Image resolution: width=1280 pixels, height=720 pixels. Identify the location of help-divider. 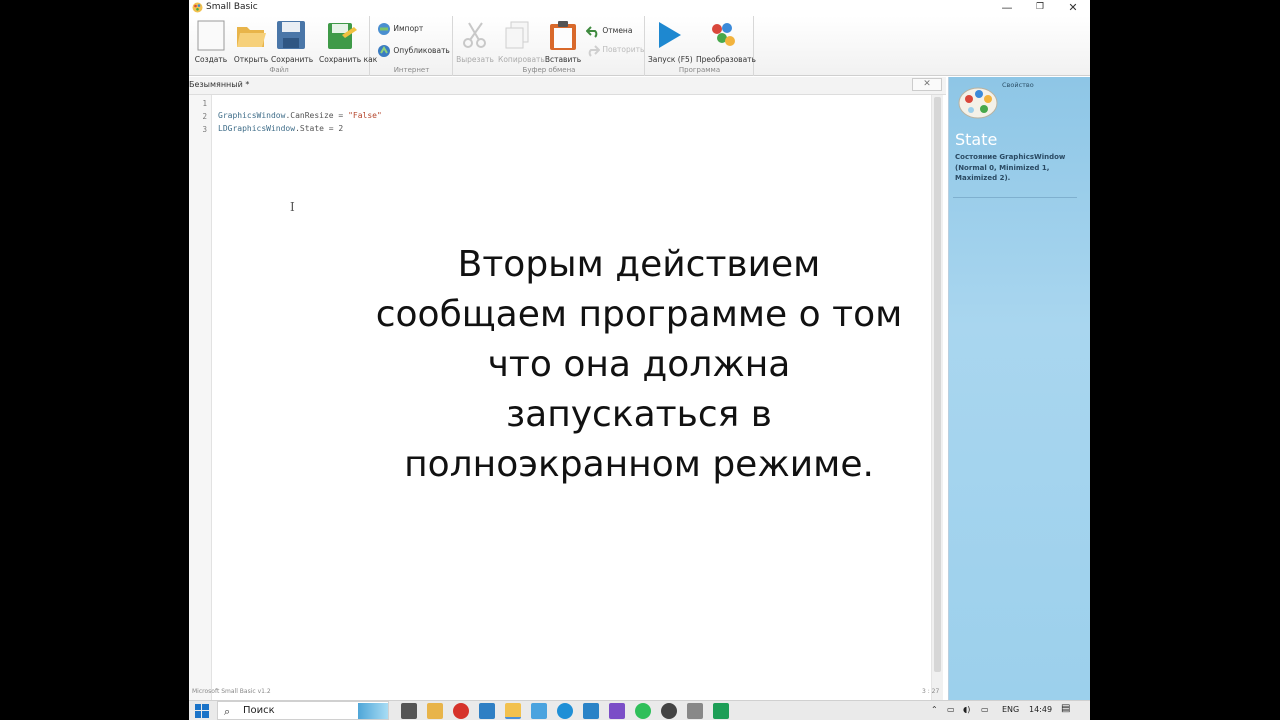
(1015, 197).